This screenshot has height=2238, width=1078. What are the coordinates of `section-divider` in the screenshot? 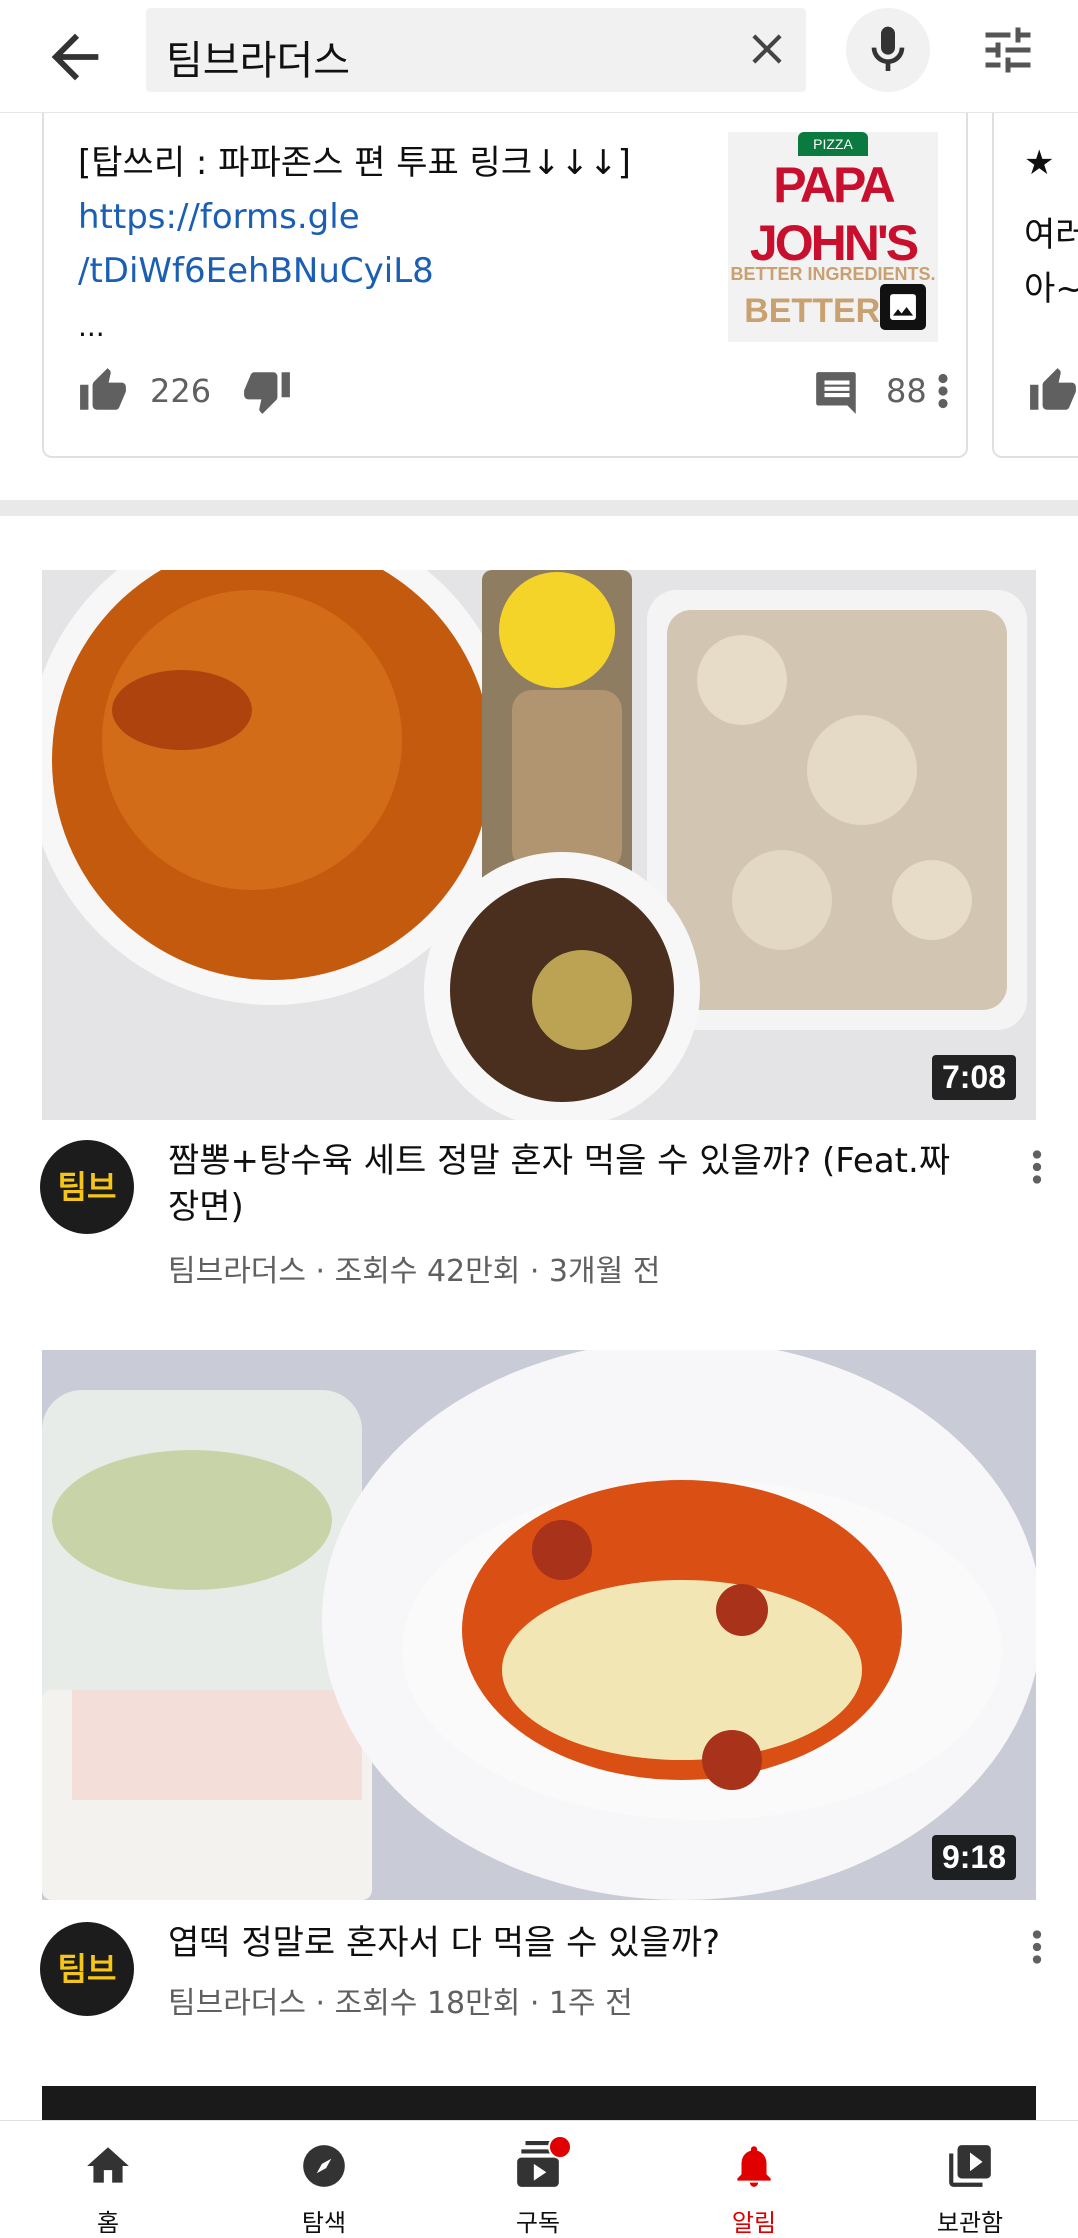 It's located at (539, 508).